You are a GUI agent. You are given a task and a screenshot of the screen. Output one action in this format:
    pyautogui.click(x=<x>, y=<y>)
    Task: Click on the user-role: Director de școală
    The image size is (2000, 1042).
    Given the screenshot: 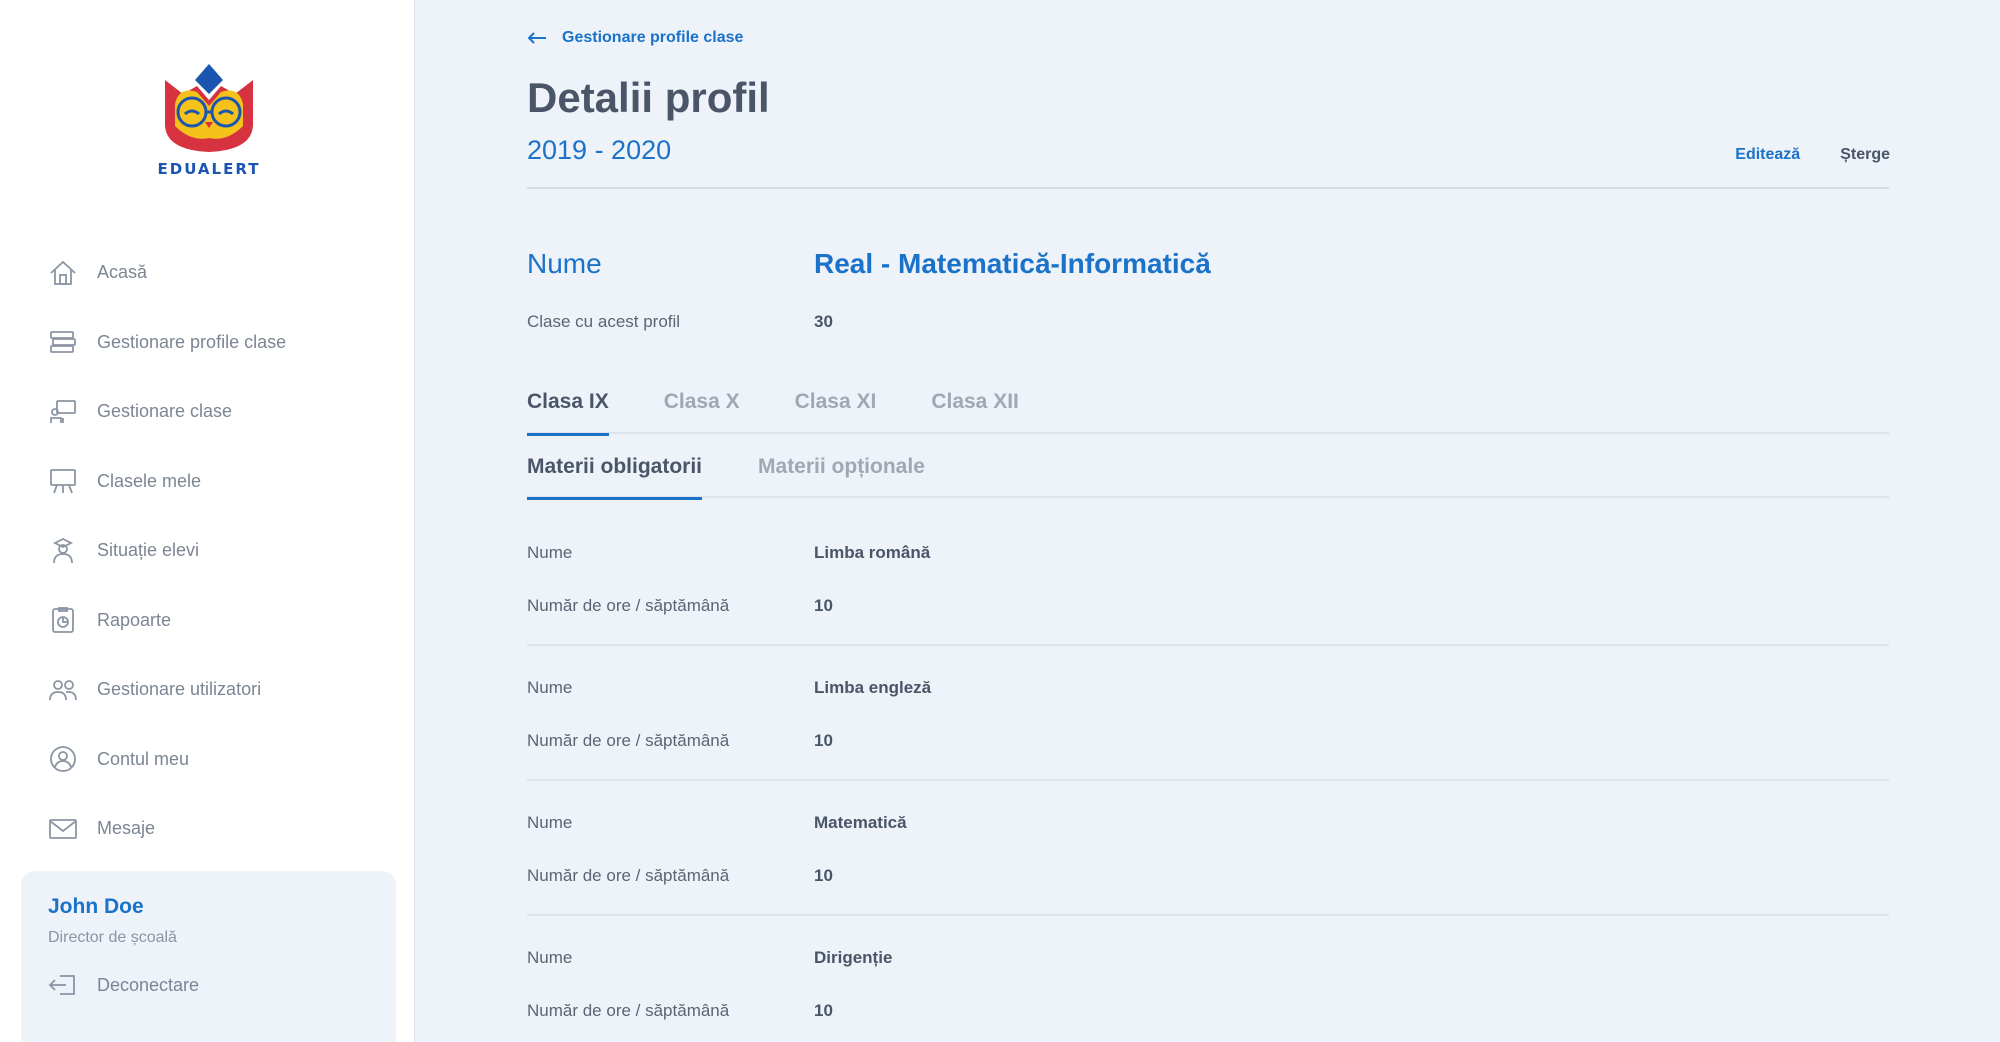 What is the action you would take?
    pyautogui.click(x=112, y=937)
    